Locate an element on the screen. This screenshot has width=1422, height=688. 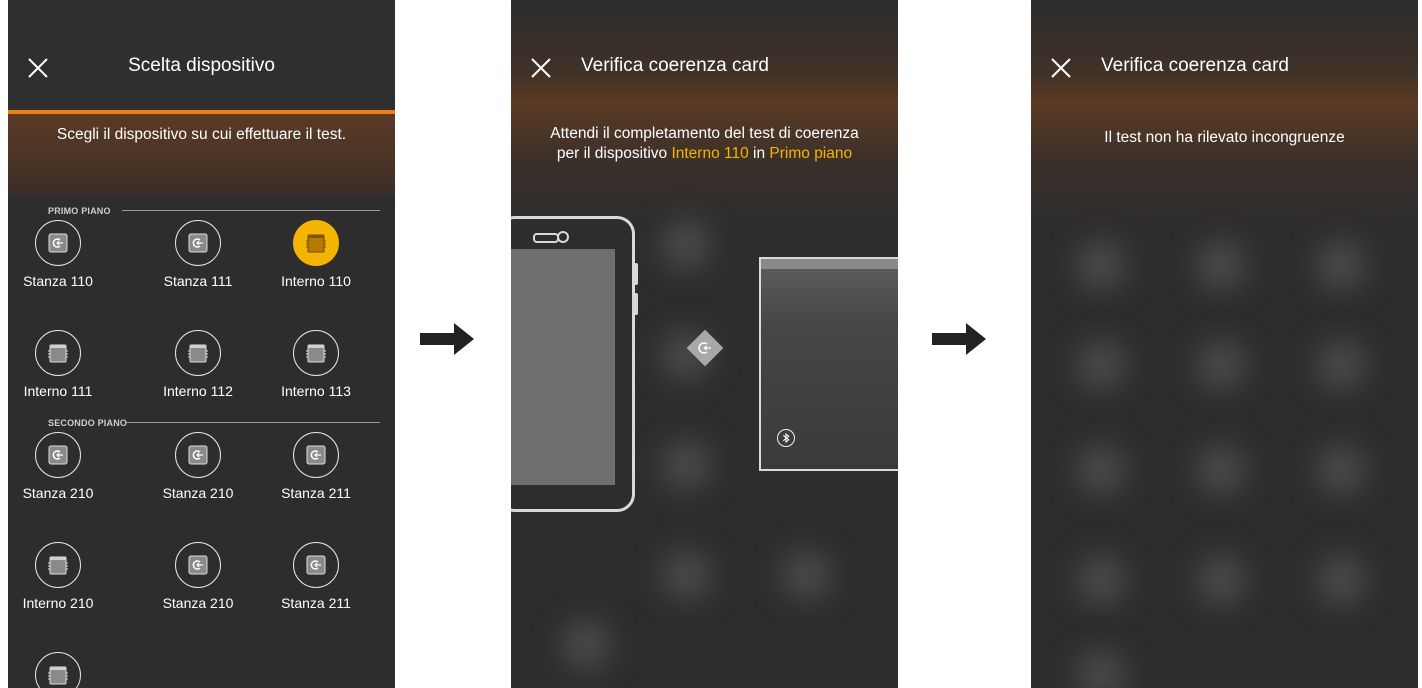
phone-camera is located at coordinates (563, 237).